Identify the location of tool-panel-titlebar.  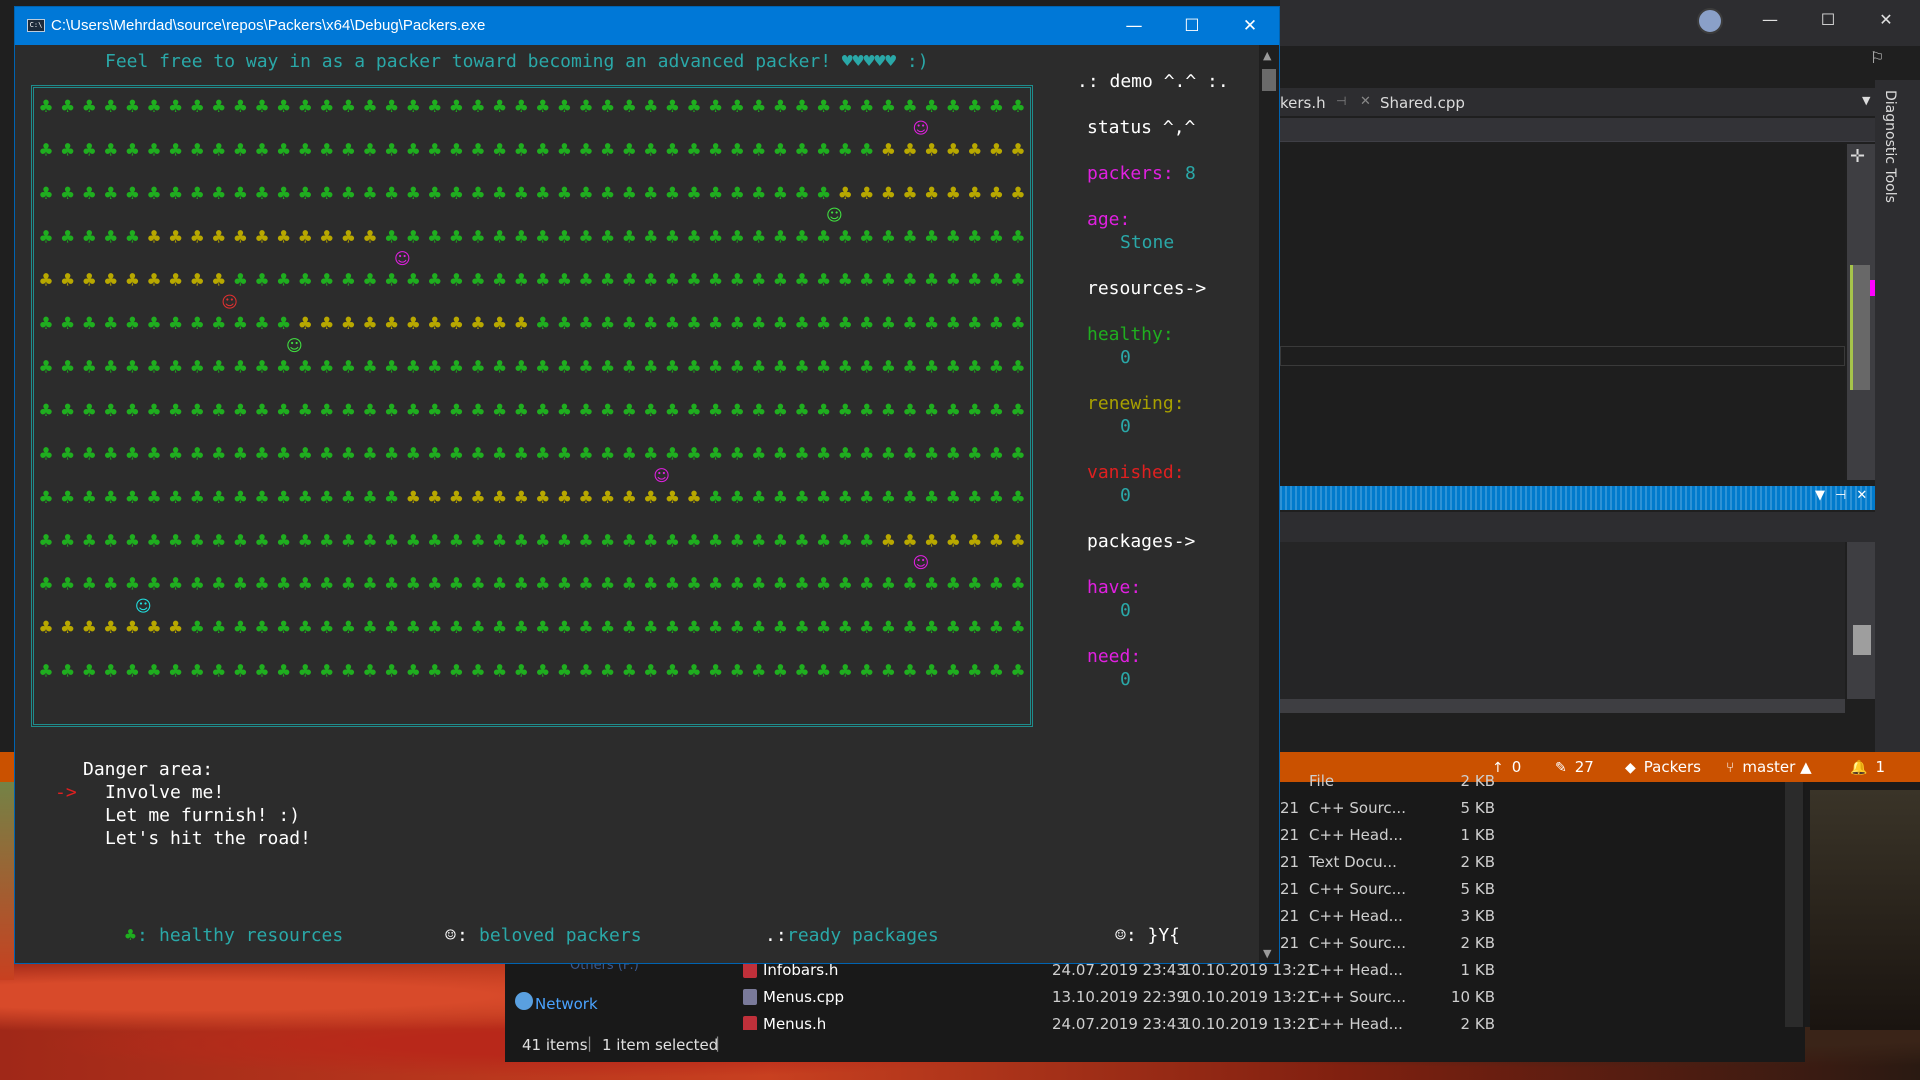
(1577, 498).